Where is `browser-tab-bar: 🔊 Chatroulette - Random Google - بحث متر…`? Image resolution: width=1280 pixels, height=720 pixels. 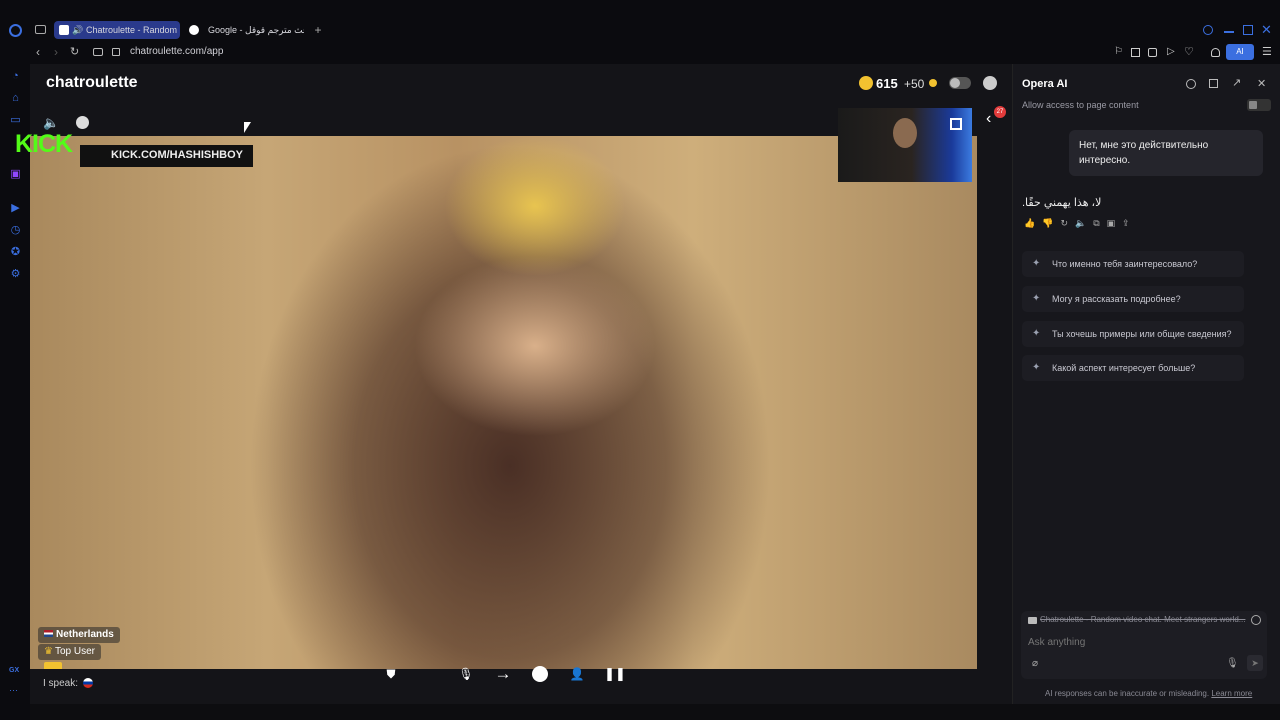 browser-tab-bar: 🔊 Chatroulette - Random Google - بحث متر… is located at coordinates (640, 21).